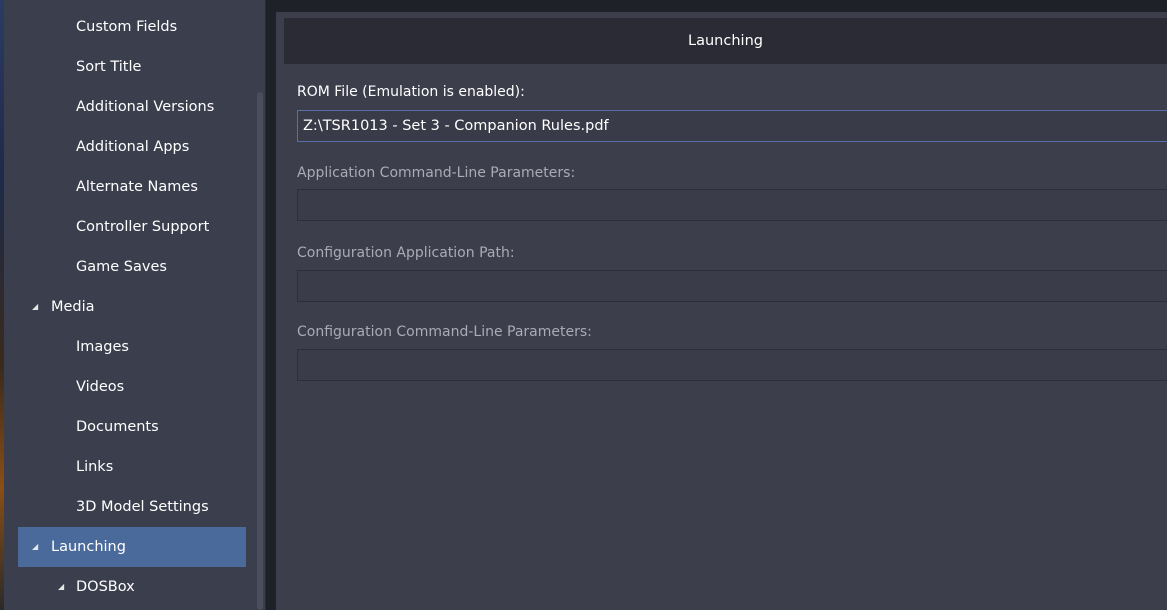  What do you see at coordinates (143, 227) in the screenshot?
I see `sidebar-item-label: Controller Support` at bounding box center [143, 227].